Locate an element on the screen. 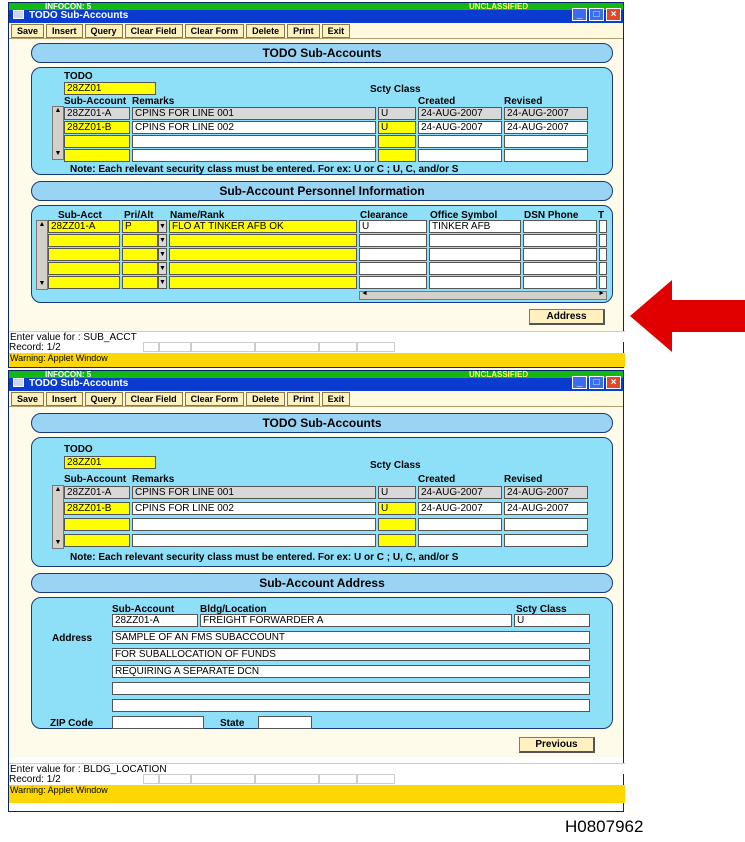  p-row5-clearance is located at coordinates (393, 282).